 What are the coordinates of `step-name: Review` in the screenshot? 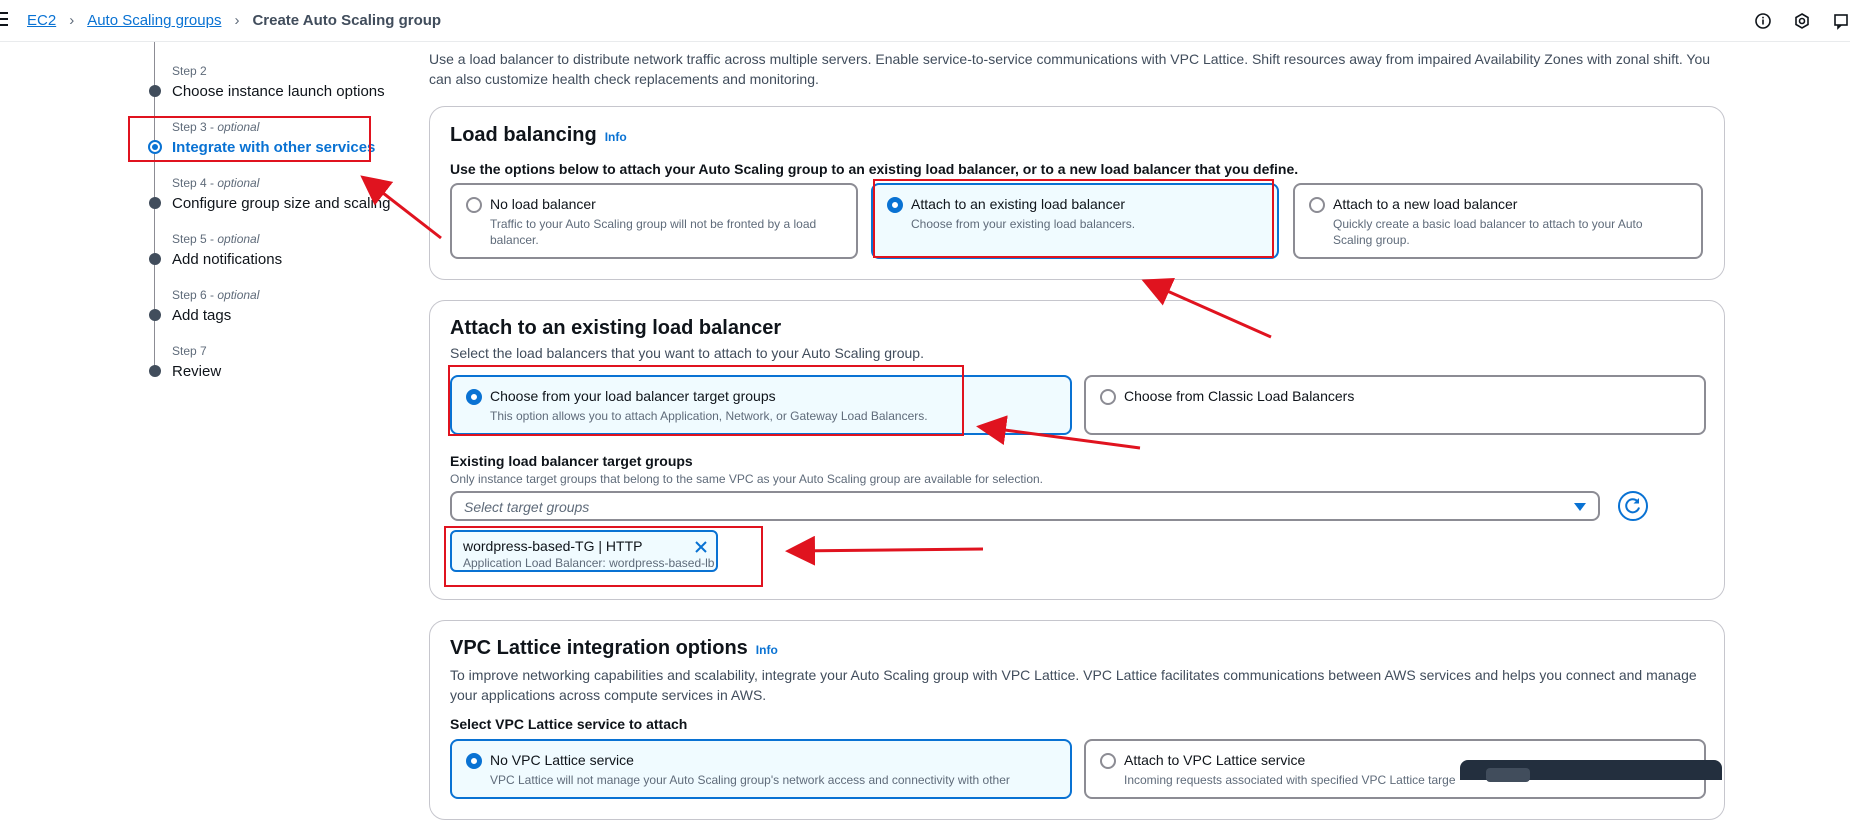 It's located at (197, 371).